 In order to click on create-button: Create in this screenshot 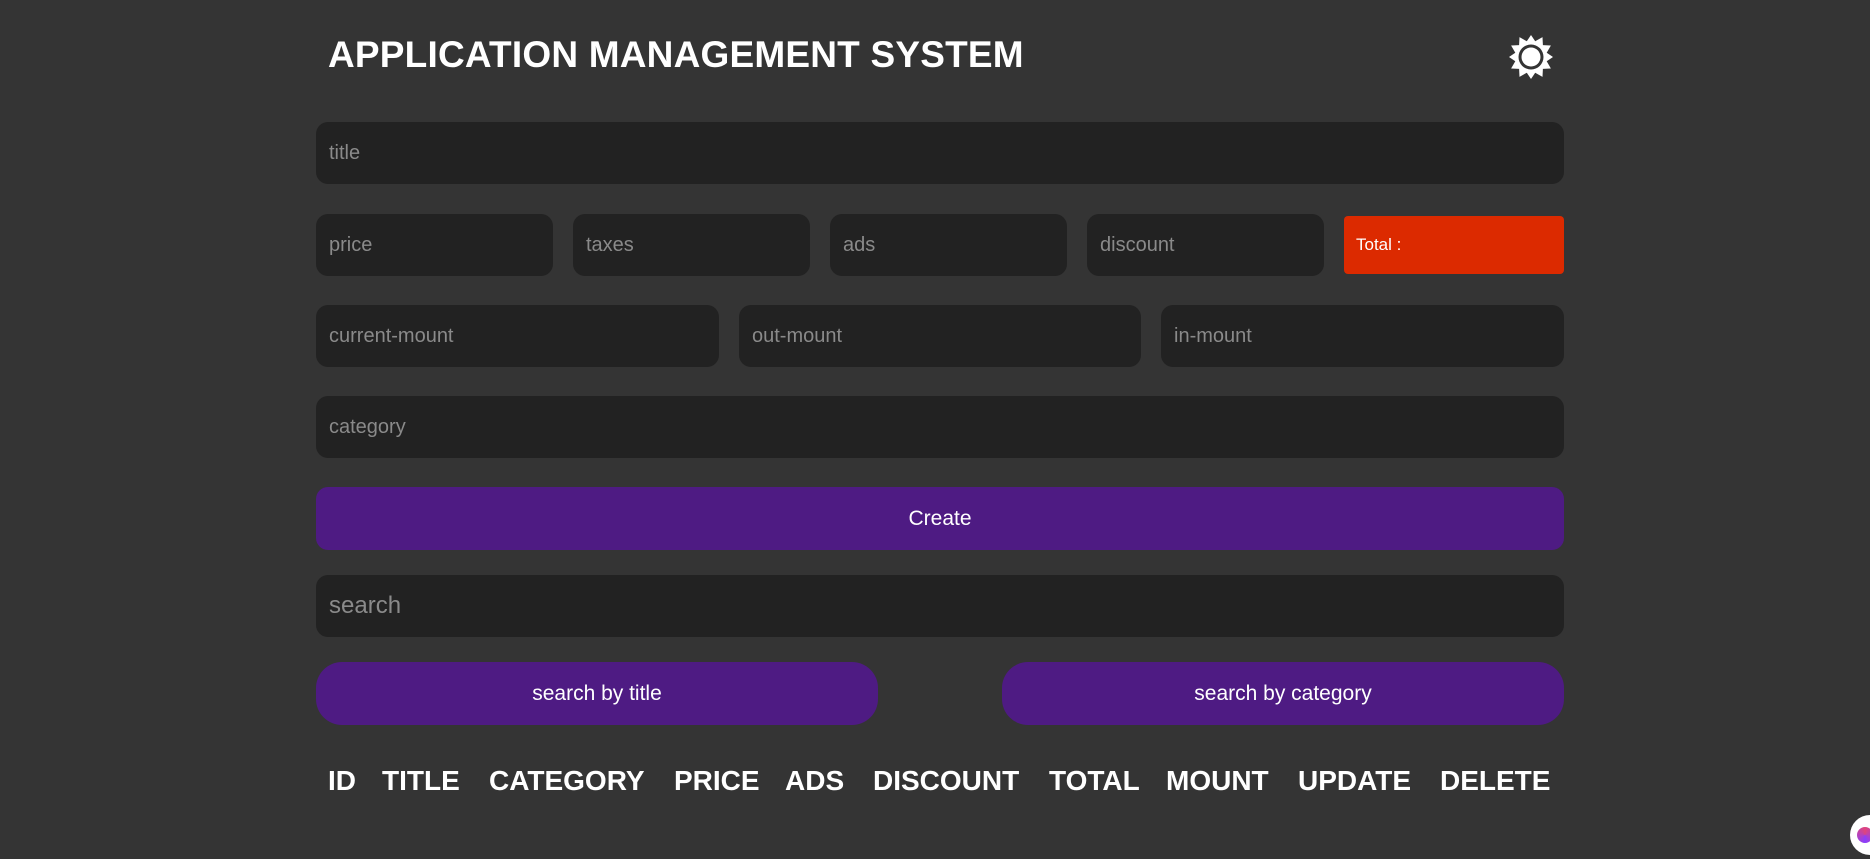, I will do `click(940, 518)`.